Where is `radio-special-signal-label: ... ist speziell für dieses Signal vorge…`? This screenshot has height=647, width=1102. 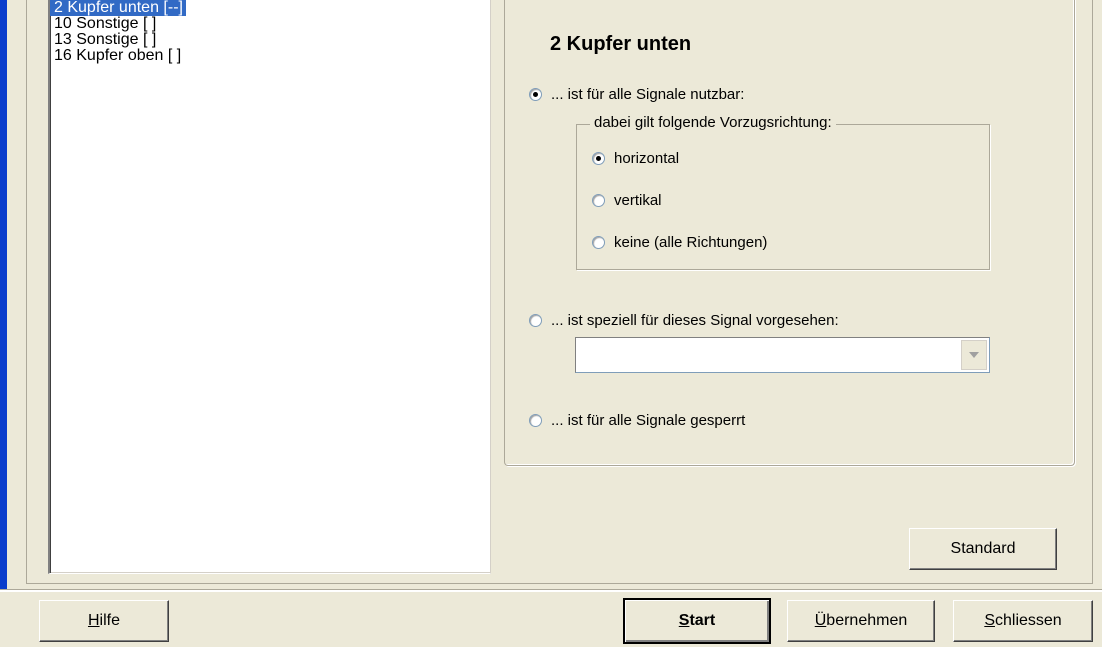
radio-special-signal-label: ... ist speziell für dieses Signal vorge… is located at coordinates (695, 320).